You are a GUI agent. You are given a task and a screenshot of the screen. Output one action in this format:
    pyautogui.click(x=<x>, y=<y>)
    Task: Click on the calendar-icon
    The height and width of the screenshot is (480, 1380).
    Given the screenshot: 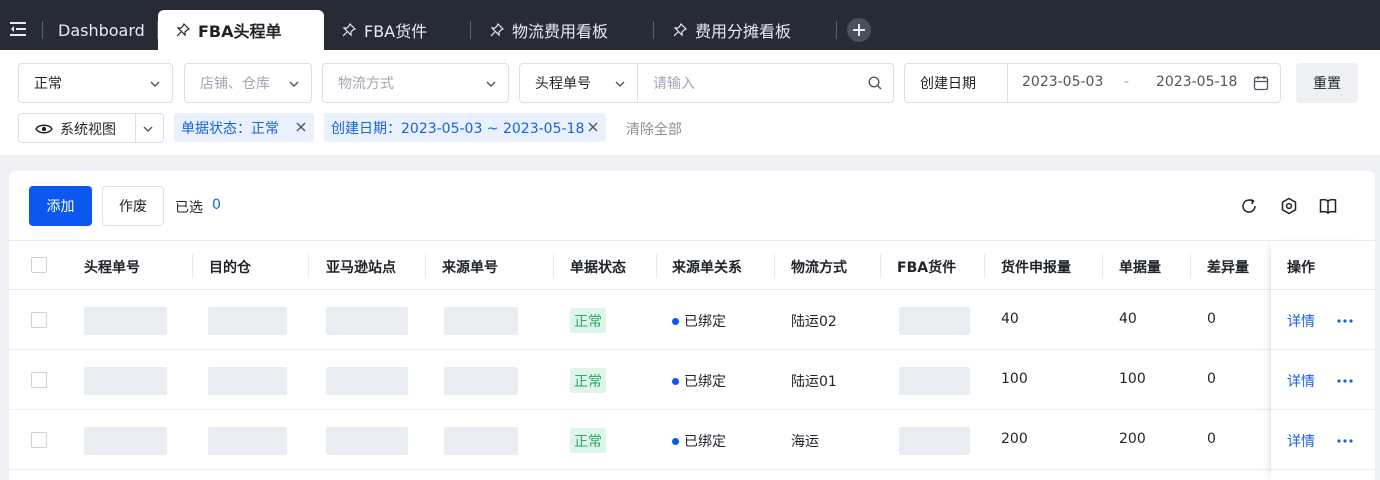 What is the action you would take?
    pyautogui.click(x=1261, y=83)
    